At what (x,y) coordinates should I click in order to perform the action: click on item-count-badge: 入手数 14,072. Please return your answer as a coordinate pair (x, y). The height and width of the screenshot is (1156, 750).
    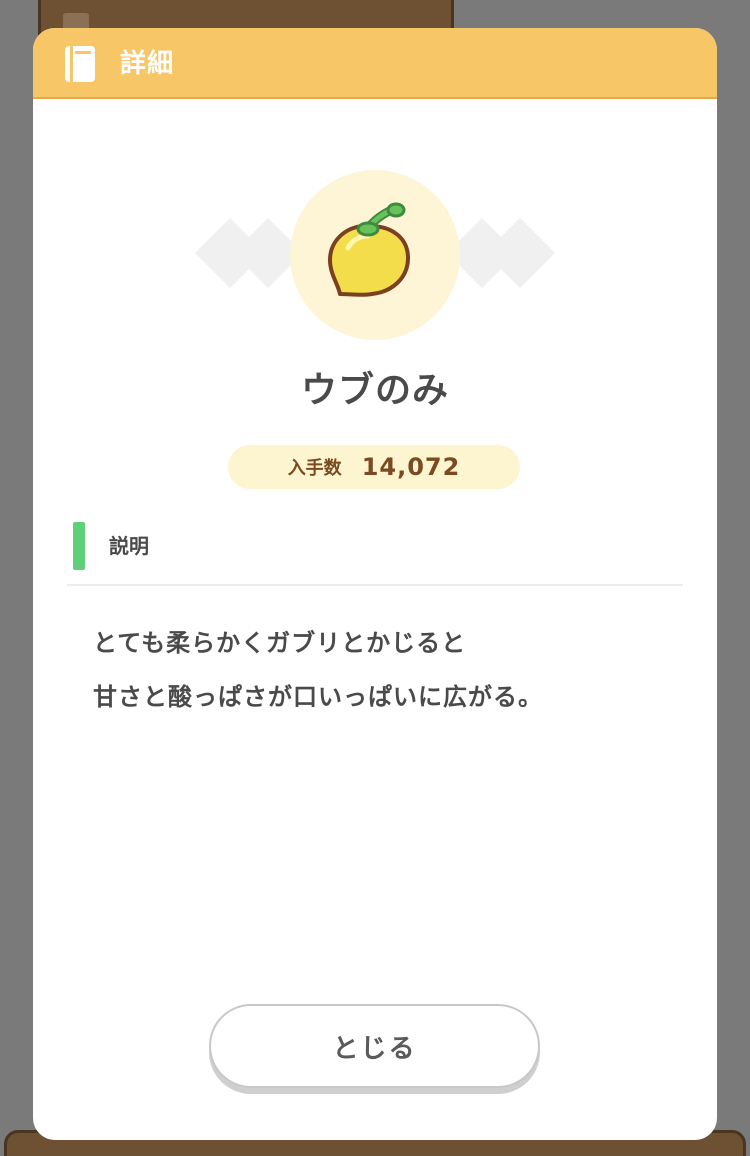
    Looking at the image, I should click on (374, 467).